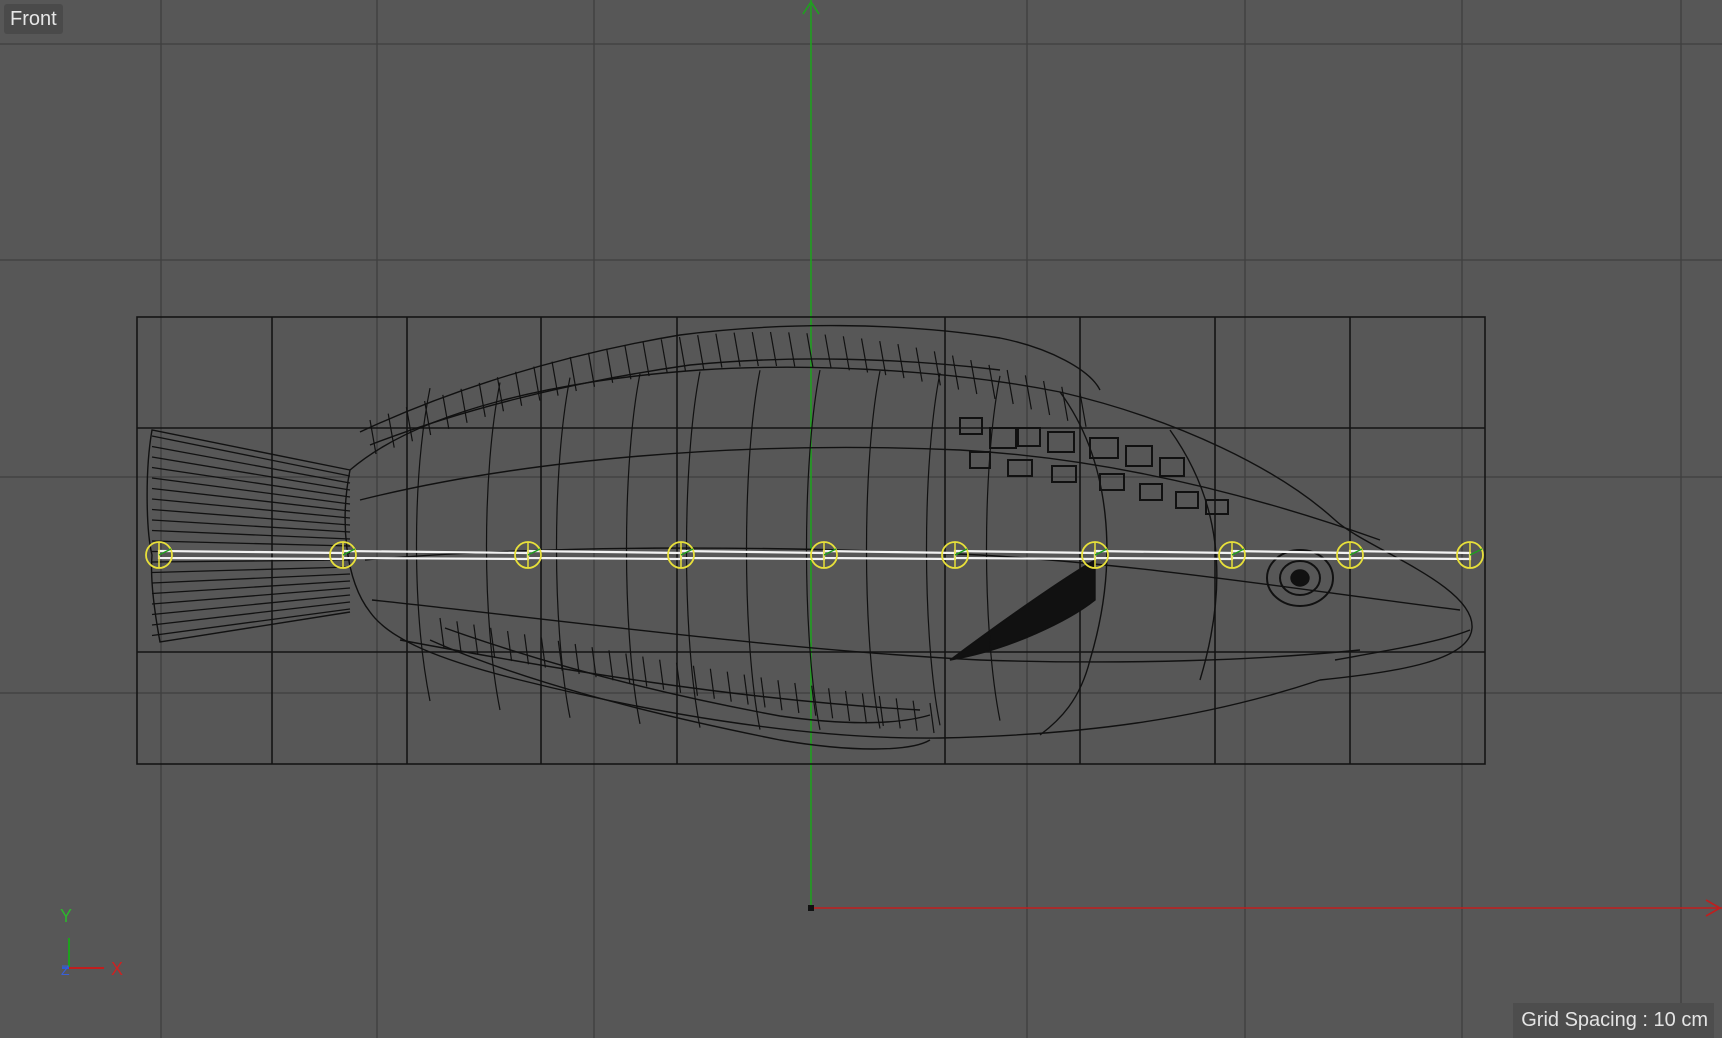 This screenshot has width=1722, height=1038. I want to click on caudal-fin-rays, so click(251, 536).